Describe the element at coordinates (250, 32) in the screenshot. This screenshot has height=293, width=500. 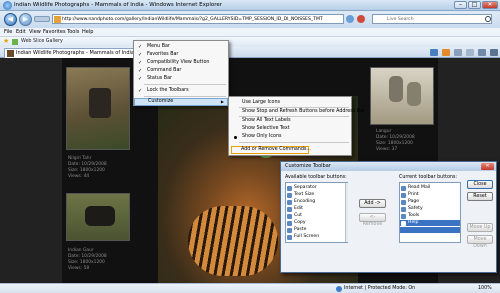
I see `menu-bar: File Edit View Favorites Tools Help` at that location.